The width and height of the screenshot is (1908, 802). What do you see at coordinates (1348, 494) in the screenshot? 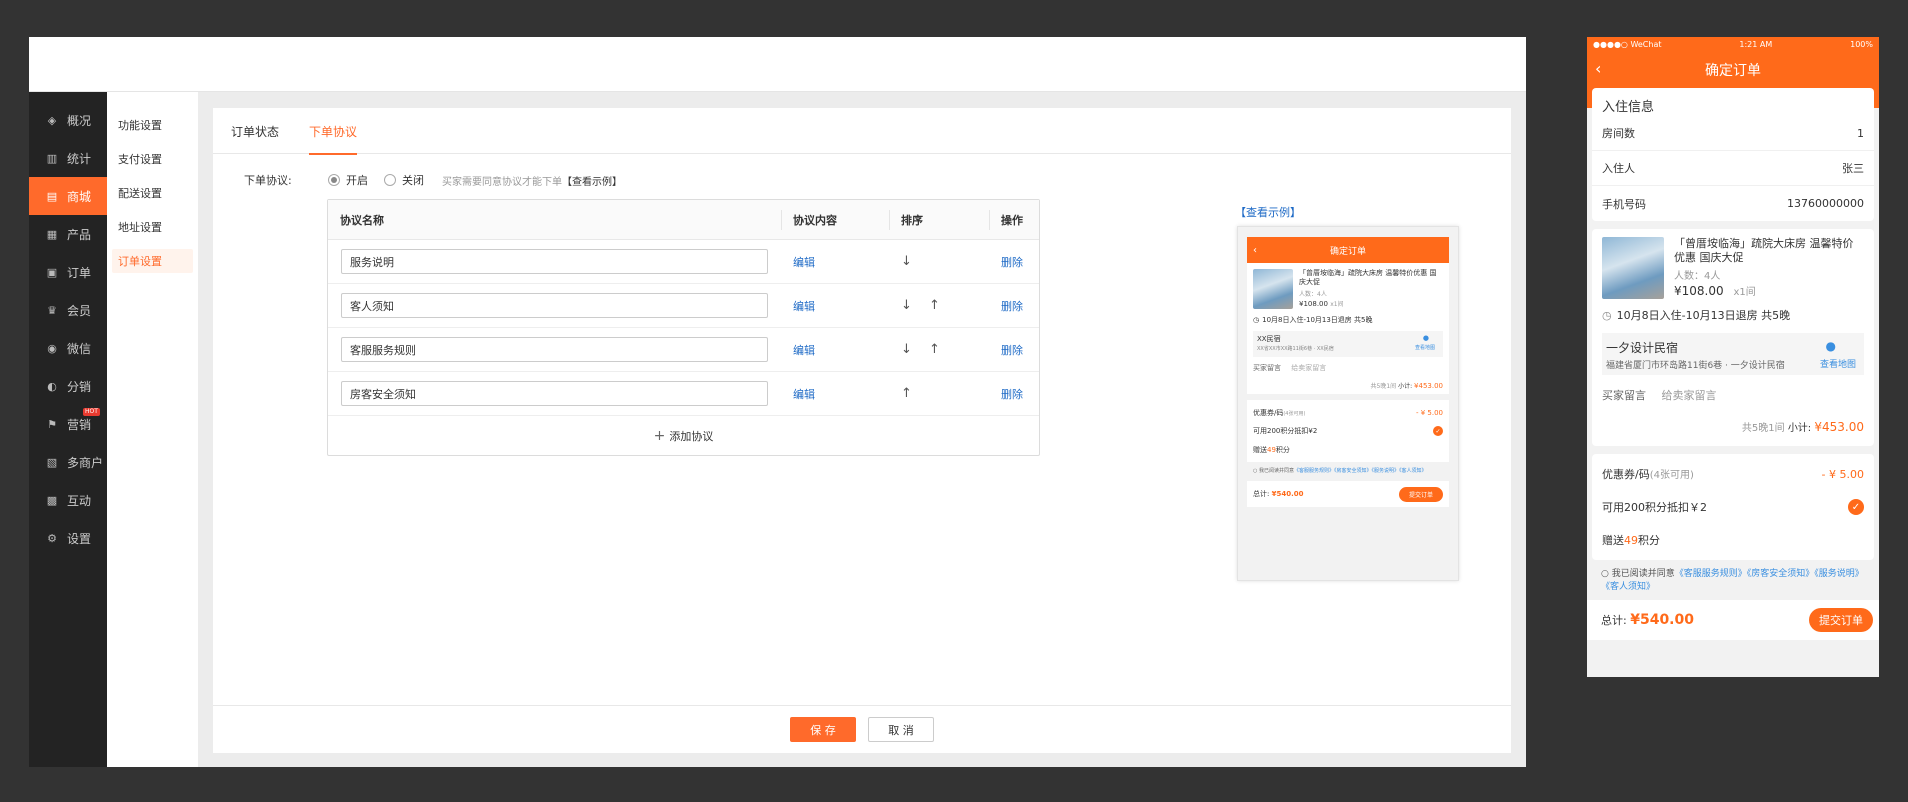
I see `mini-total-bar: 总计: ¥540.00 提交订单` at bounding box center [1348, 494].